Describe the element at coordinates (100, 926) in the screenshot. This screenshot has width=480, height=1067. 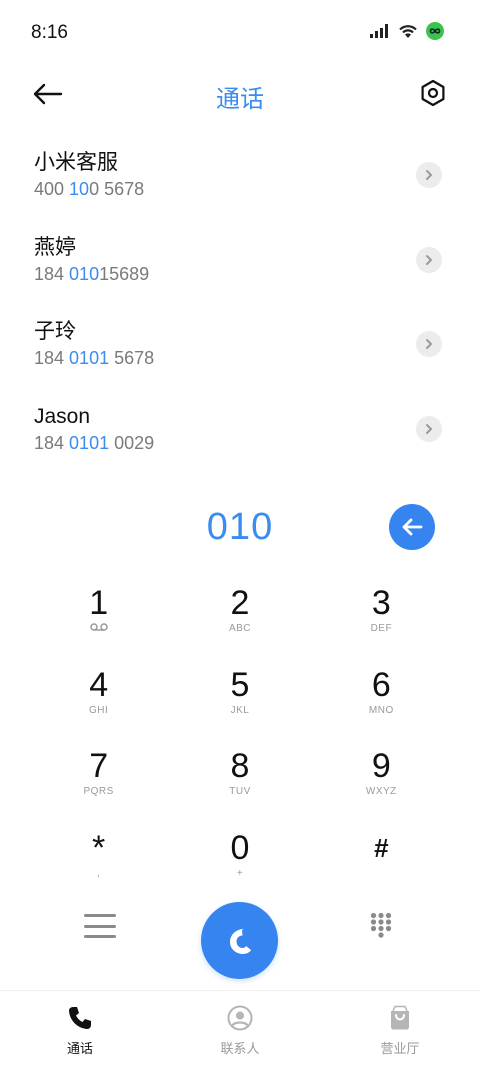
I see `menu-button` at that location.